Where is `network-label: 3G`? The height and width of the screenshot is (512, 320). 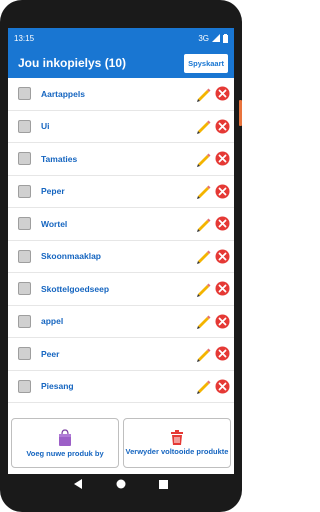 network-label: 3G is located at coordinates (203, 38).